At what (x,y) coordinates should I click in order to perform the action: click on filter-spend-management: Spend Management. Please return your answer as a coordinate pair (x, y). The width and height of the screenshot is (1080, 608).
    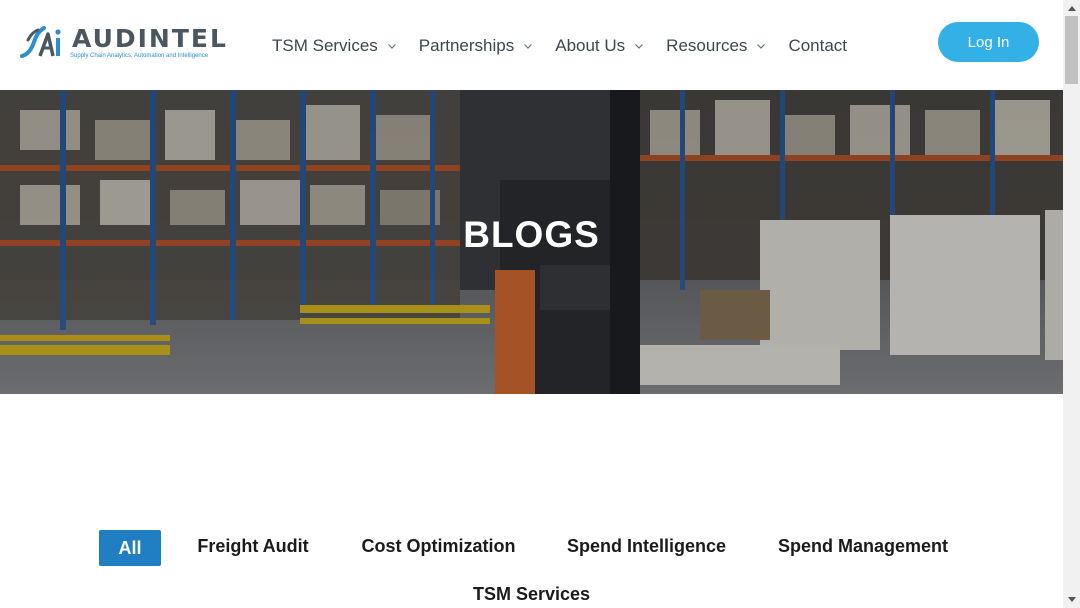
    Looking at the image, I should click on (863, 546).